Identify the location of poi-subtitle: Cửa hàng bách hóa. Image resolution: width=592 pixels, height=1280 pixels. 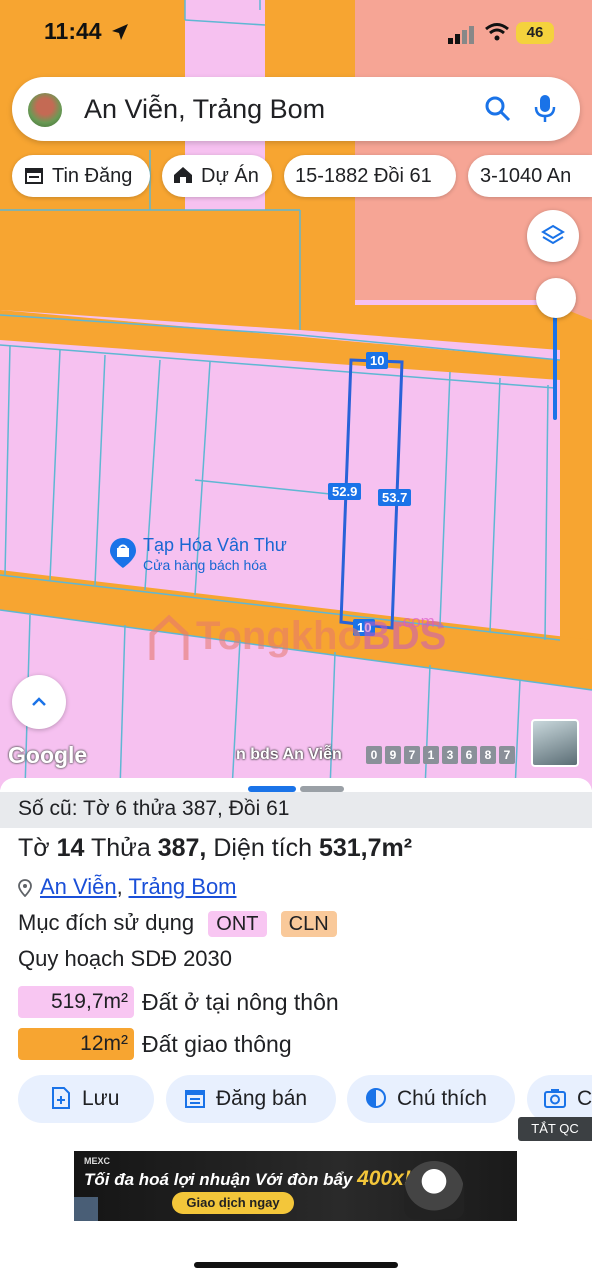
(205, 565).